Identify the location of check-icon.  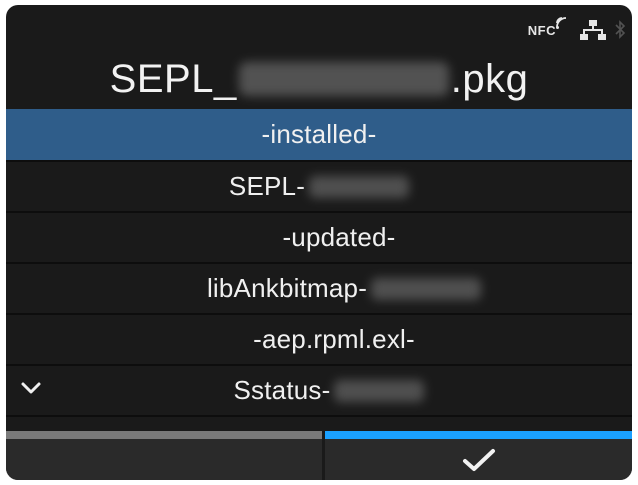
(478, 459).